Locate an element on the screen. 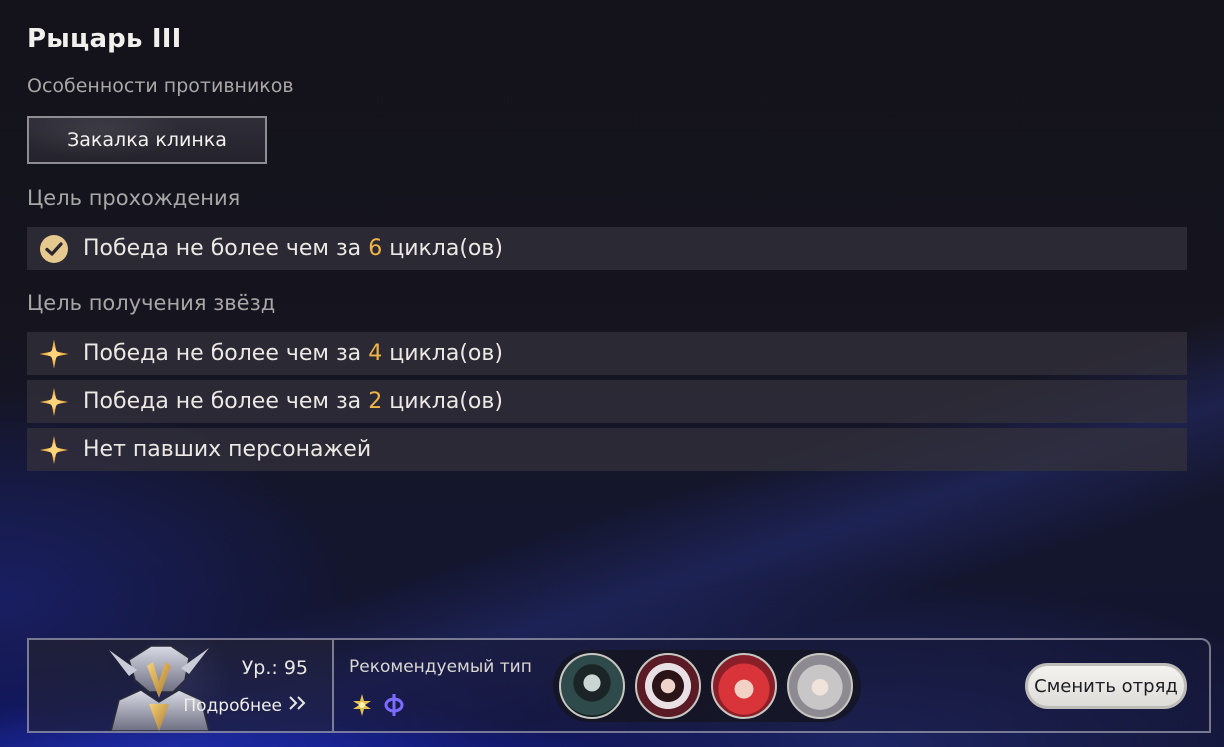 The height and width of the screenshot is (747, 1224). star-goal-text: Нет павших персонажей is located at coordinates (227, 449).